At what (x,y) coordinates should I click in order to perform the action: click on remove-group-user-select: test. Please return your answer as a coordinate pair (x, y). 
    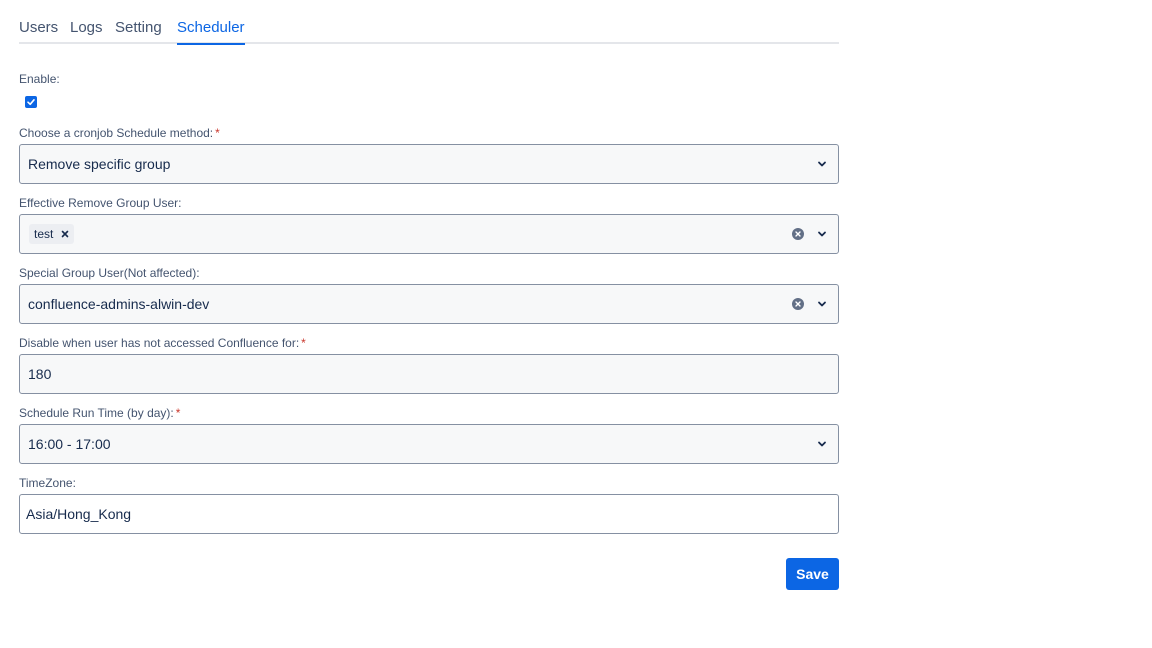
    Looking at the image, I should click on (429, 234).